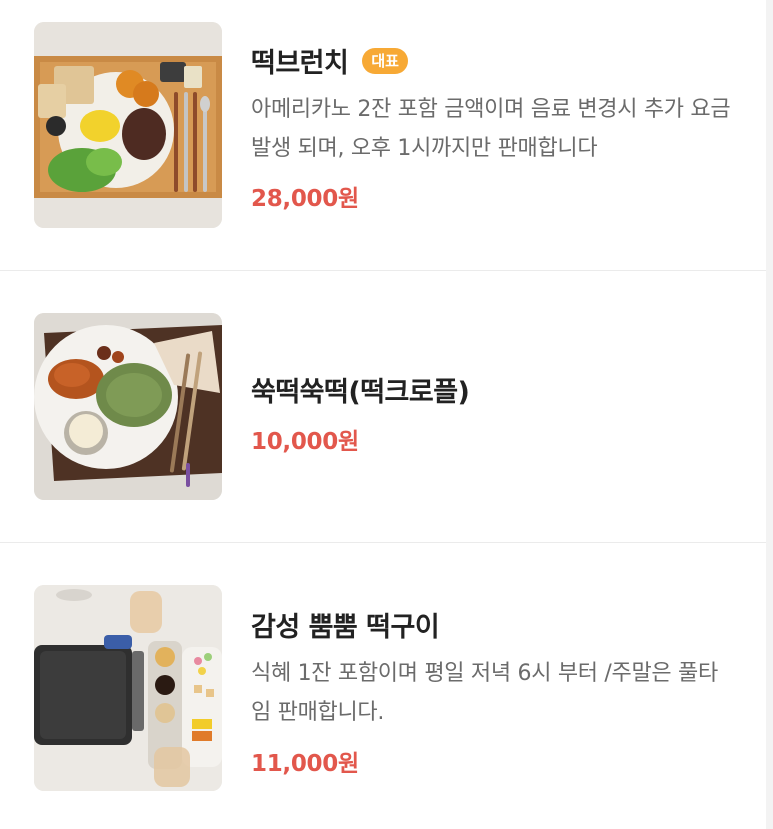 The image size is (773, 829). I want to click on scrollbar, so click(769, 414).